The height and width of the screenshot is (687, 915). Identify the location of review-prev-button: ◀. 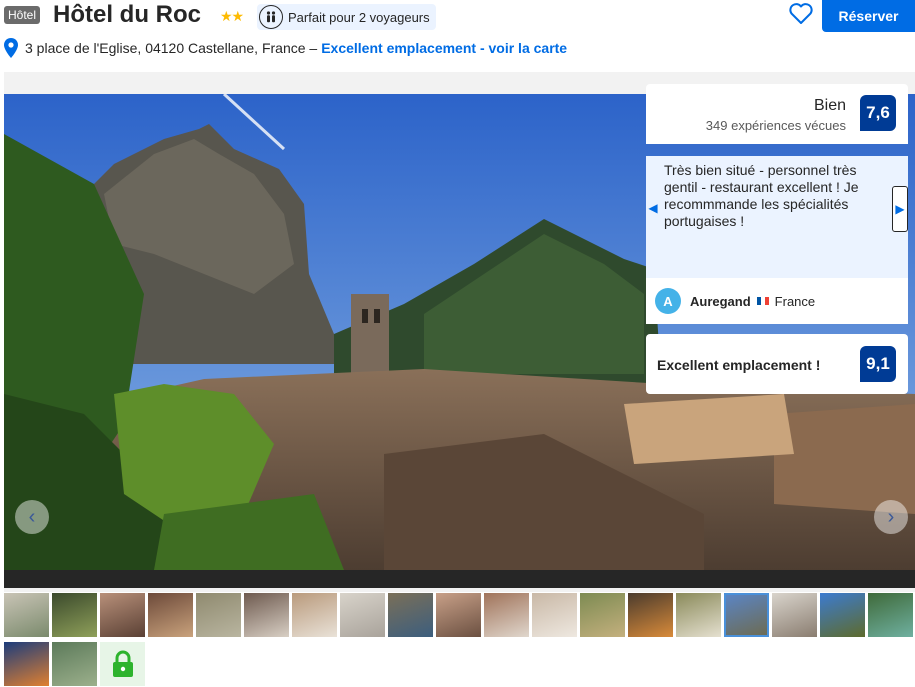
(653, 208).